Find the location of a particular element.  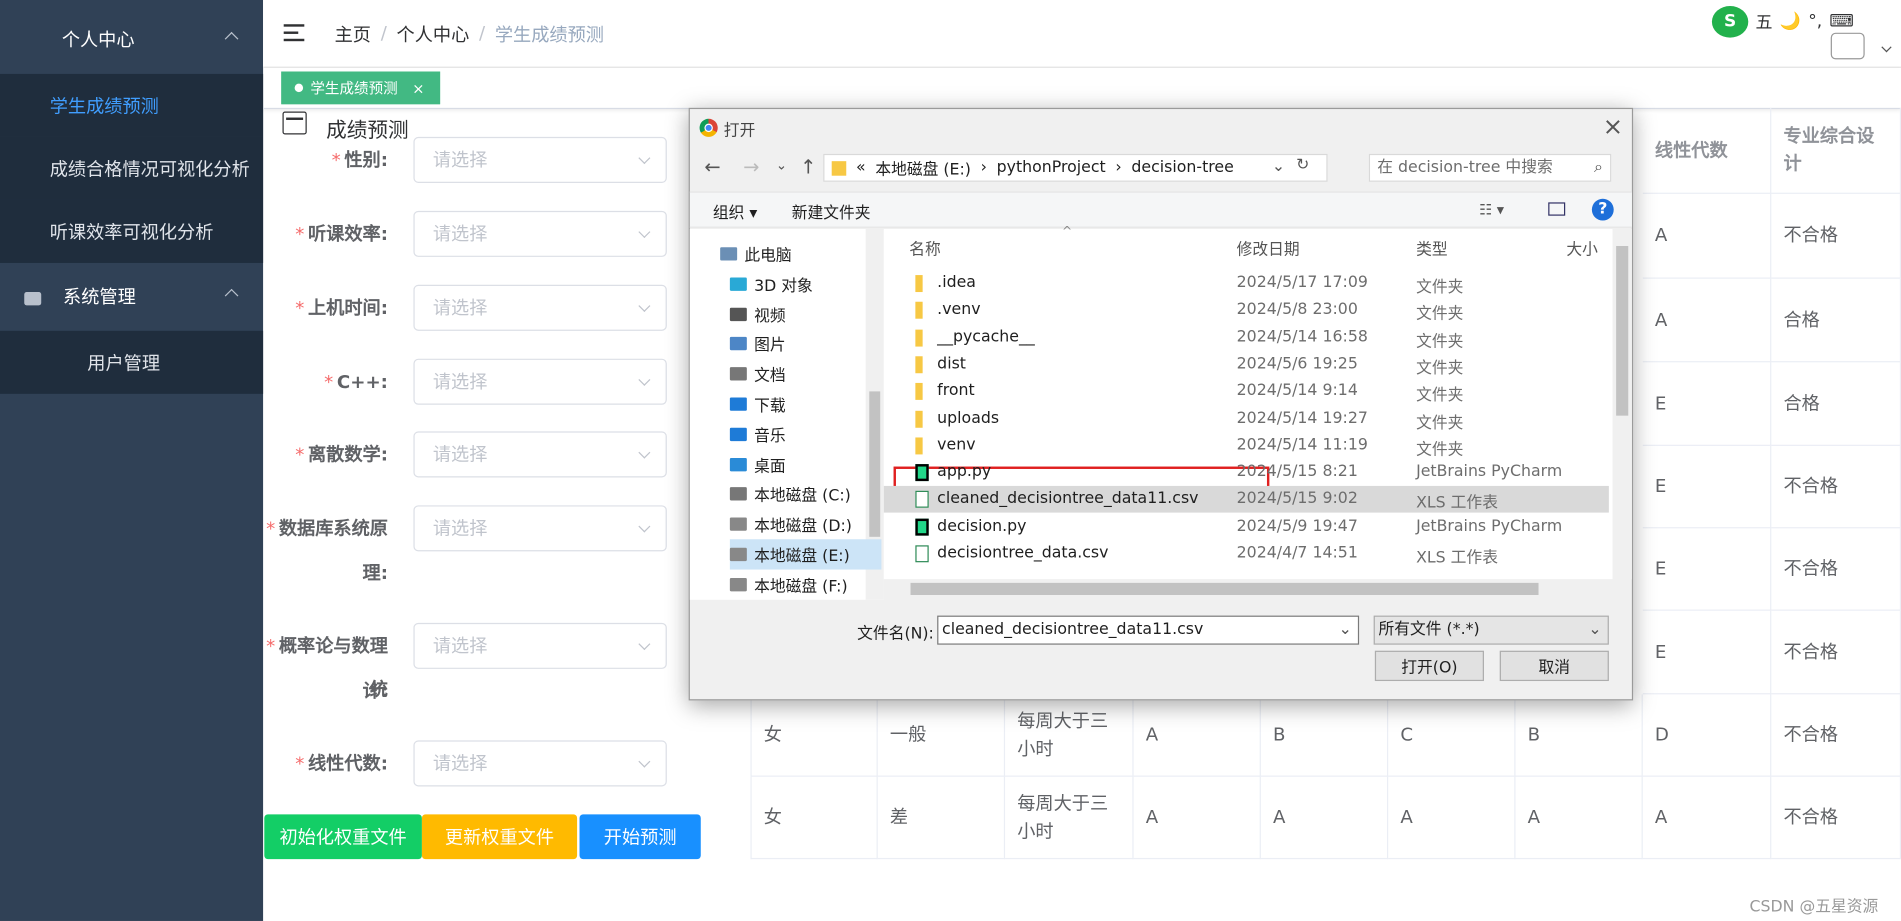

table-cell: A is located at coordinates (1707, 818).